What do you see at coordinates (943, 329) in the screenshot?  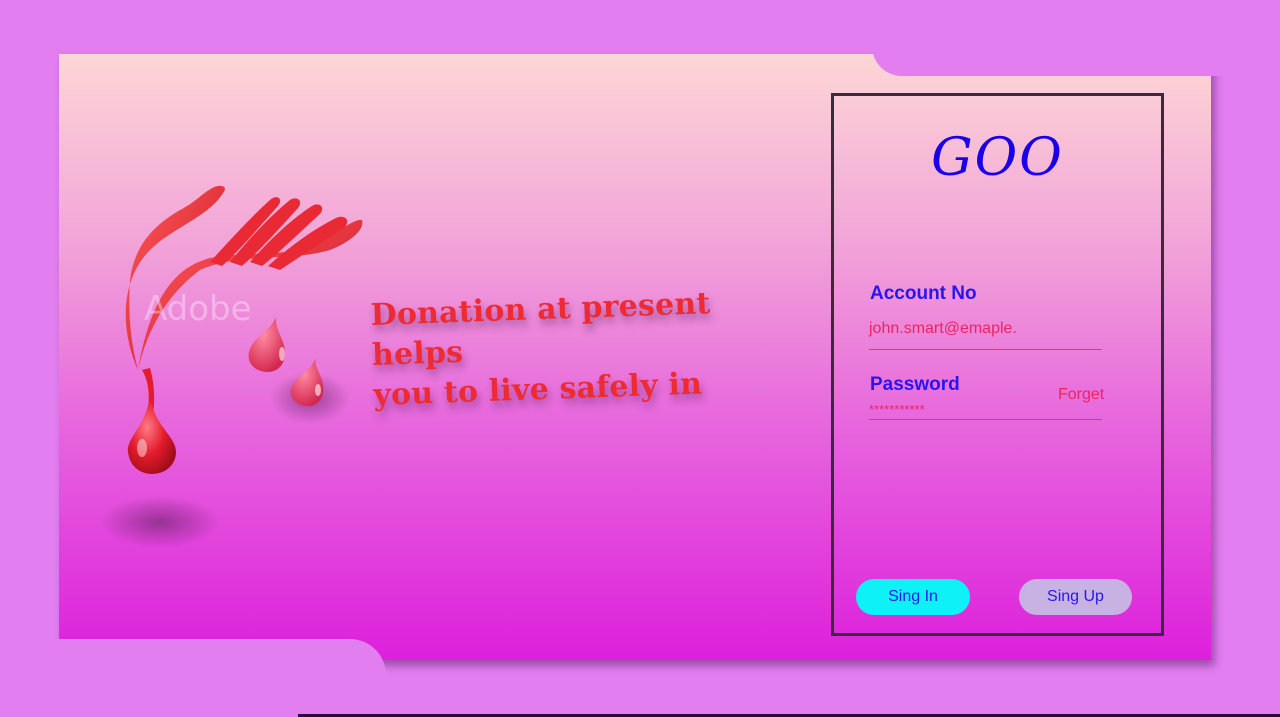 I see `account-no-input: john.smart@emaple.` at bounding box center [943, 329].